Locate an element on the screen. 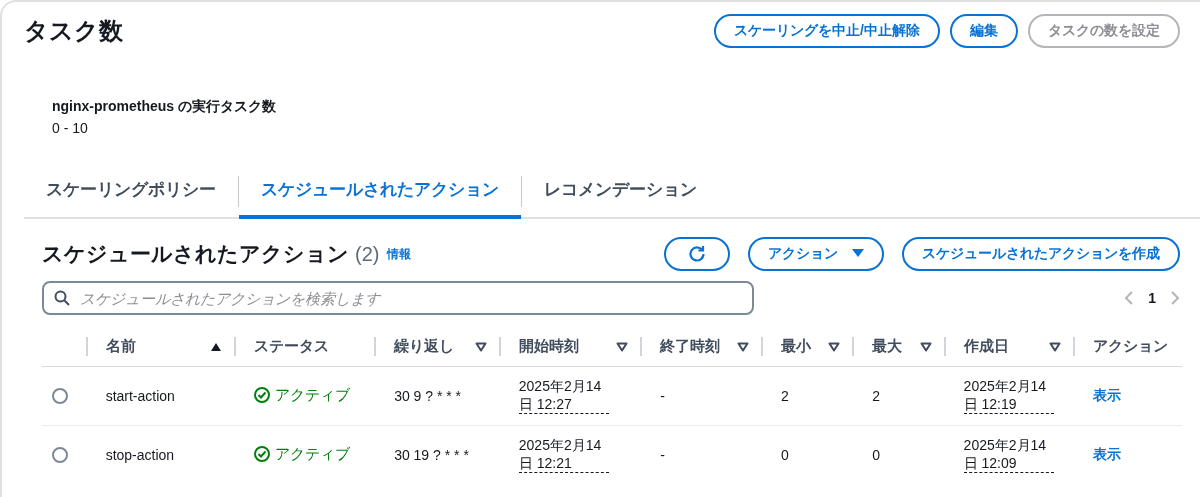 The height and width of the screenshot is (497, 1200). info-link: 情報 is located at coordinates (399, 254).